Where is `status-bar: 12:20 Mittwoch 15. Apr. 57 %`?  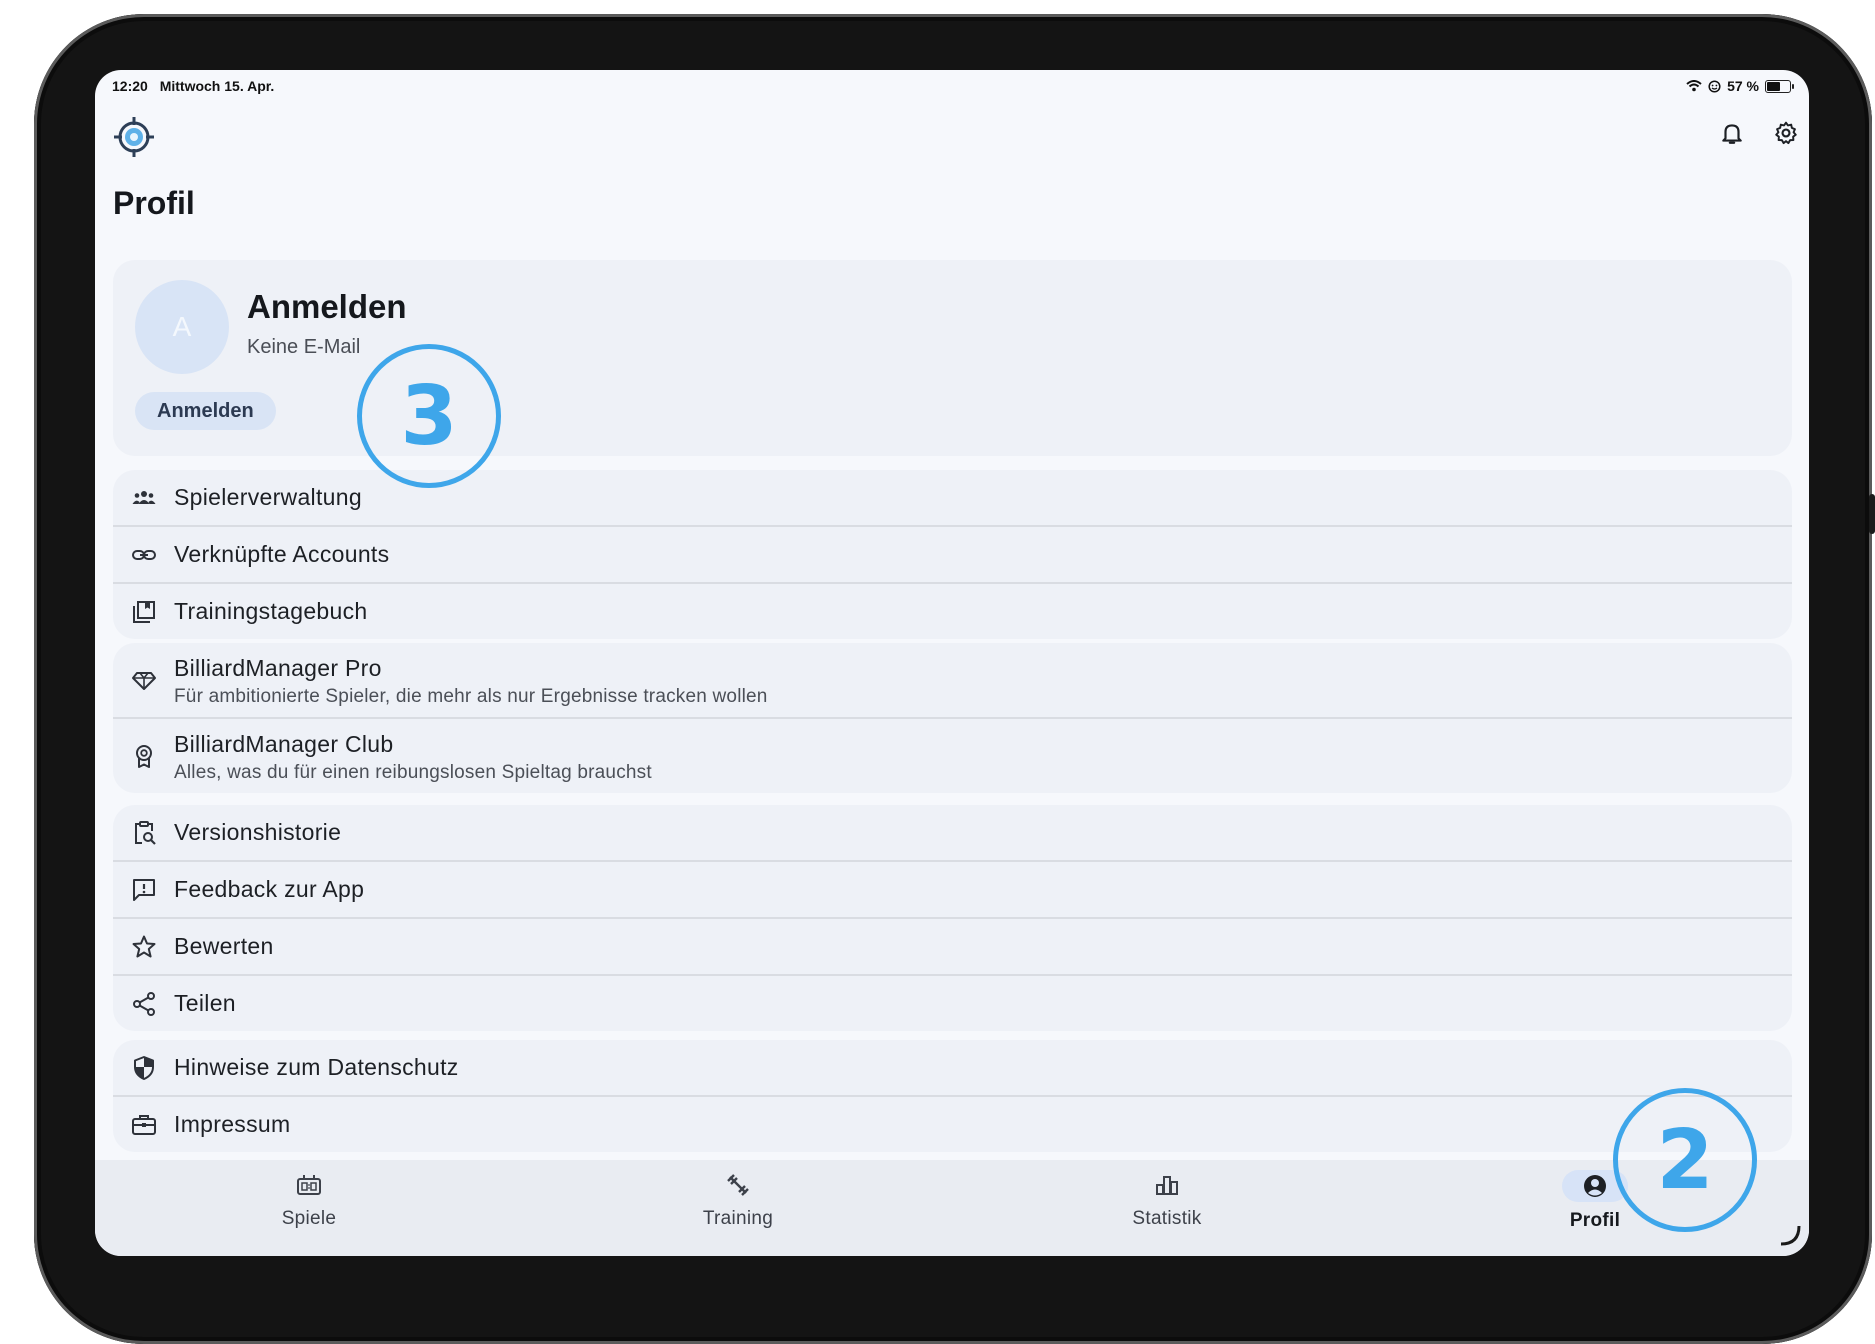
status-bar: 12:20 Mittwoch 15. Apr. 57 % is located at coordinates (953, 89).